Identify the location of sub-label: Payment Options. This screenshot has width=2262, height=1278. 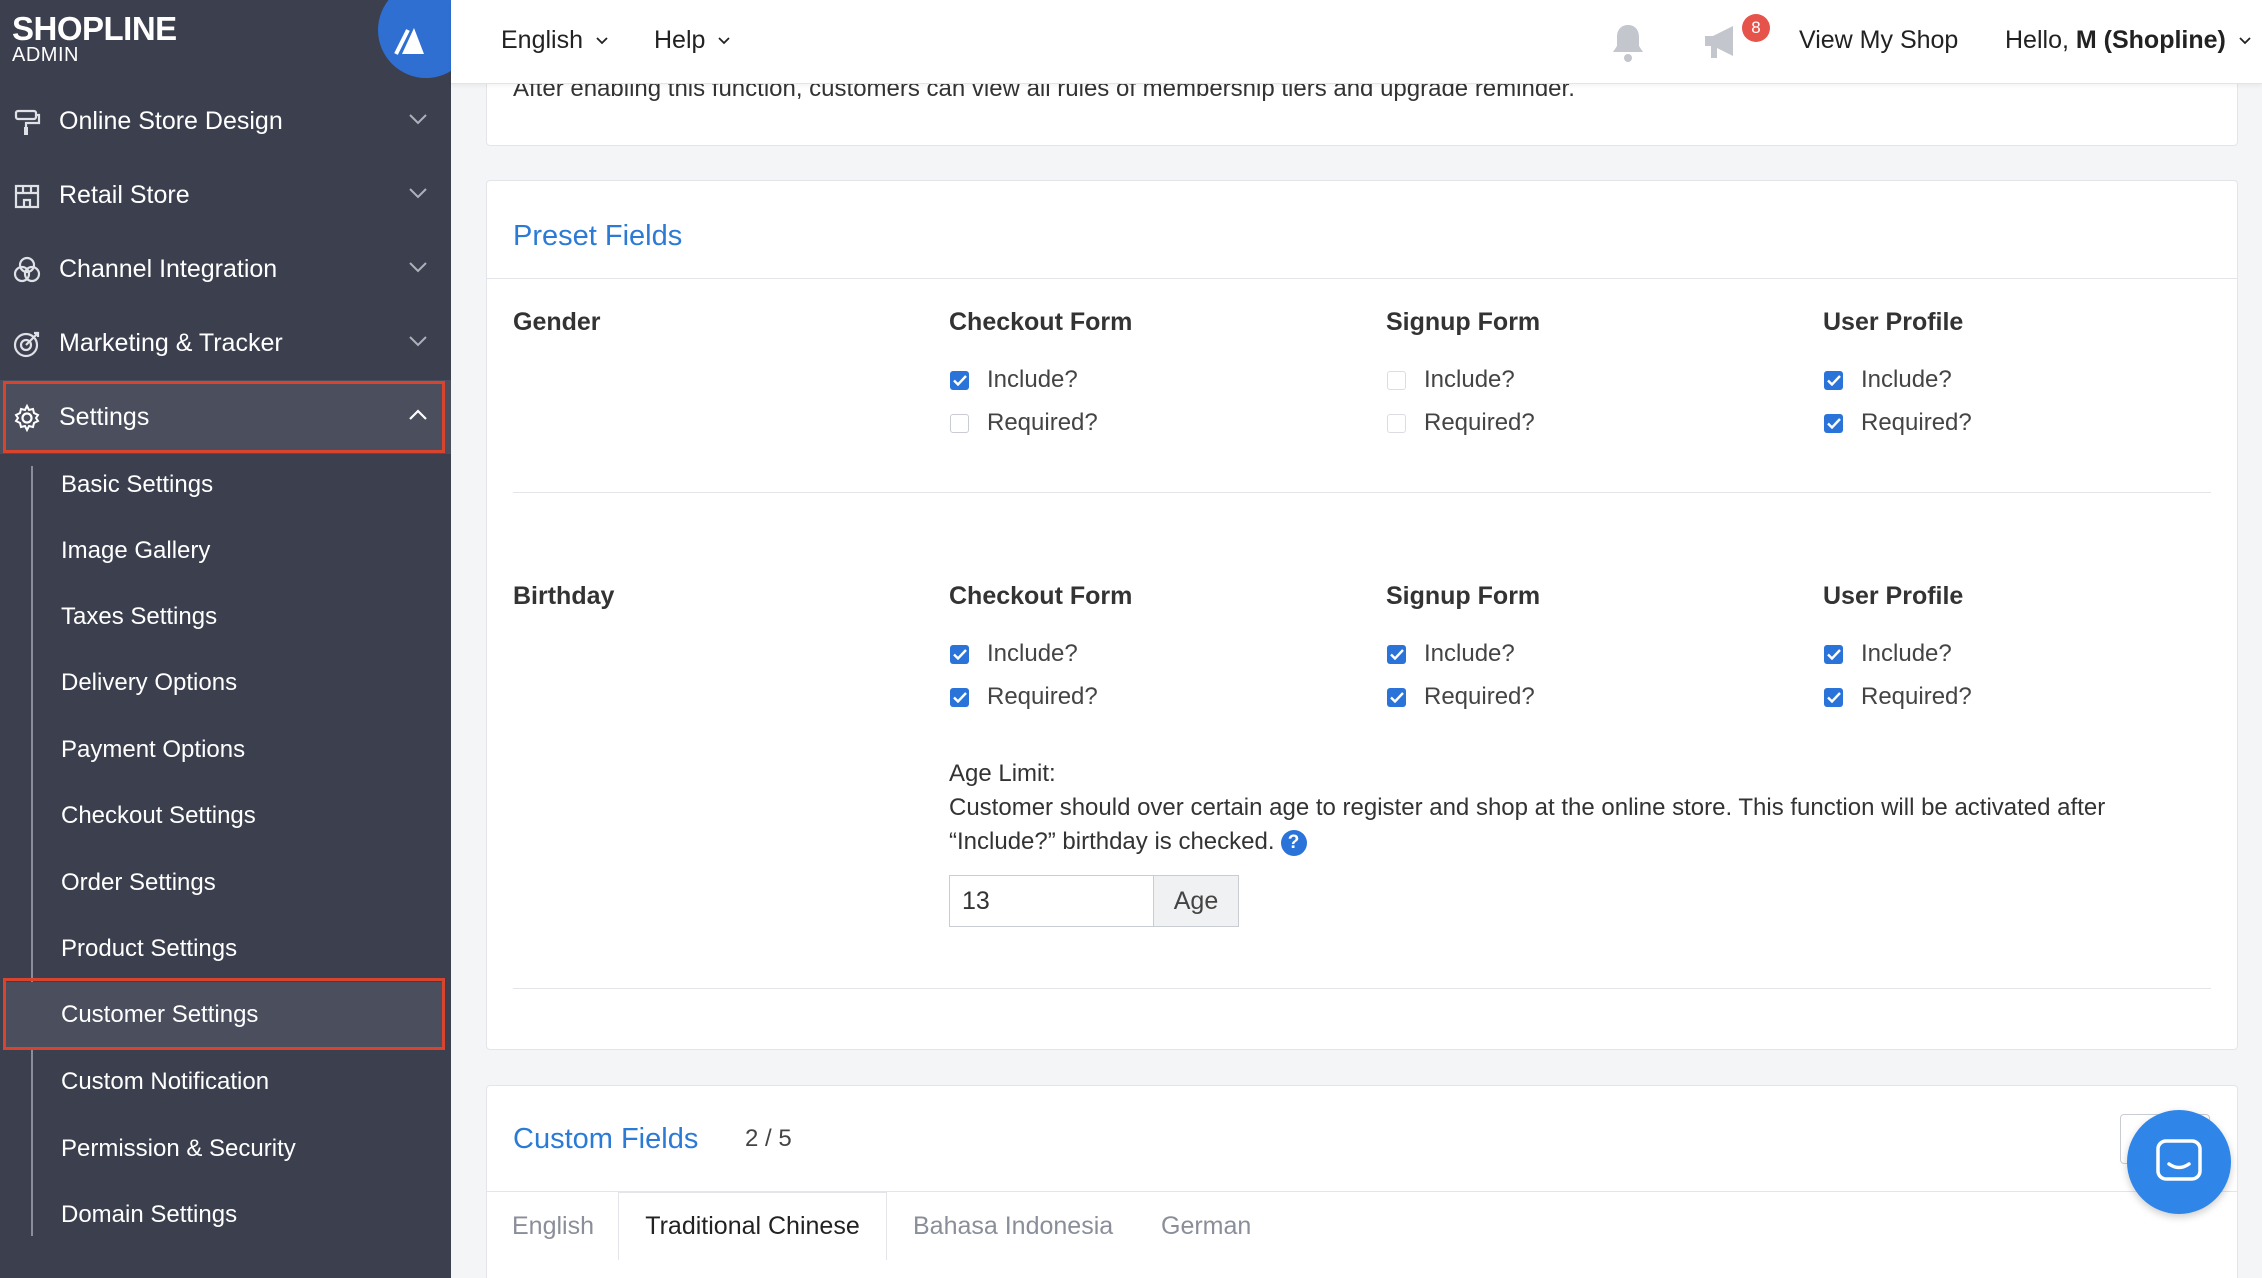
(153, 749).